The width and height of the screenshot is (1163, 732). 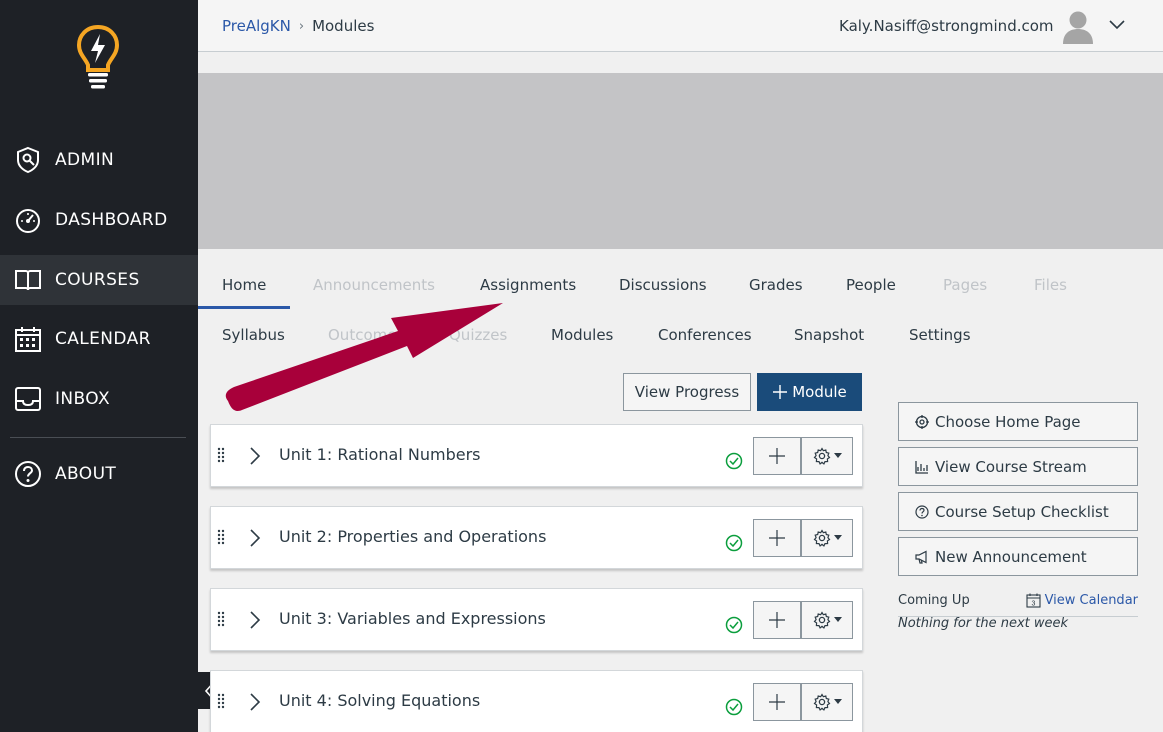 I want to click on sidebar-item-inbox: INBOX, so click(x=99, y=399).